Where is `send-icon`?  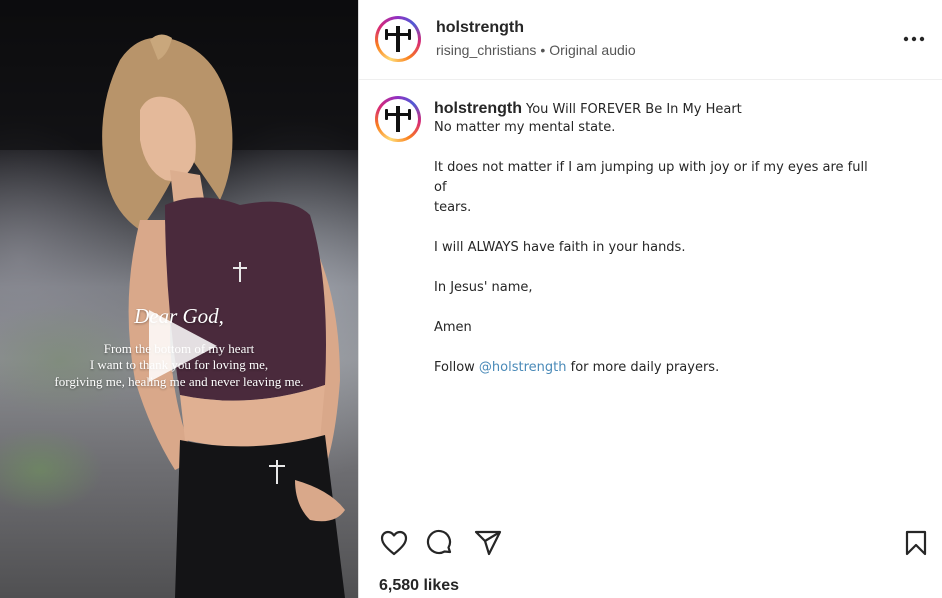
send-icon is located at coordinates (488, 543).